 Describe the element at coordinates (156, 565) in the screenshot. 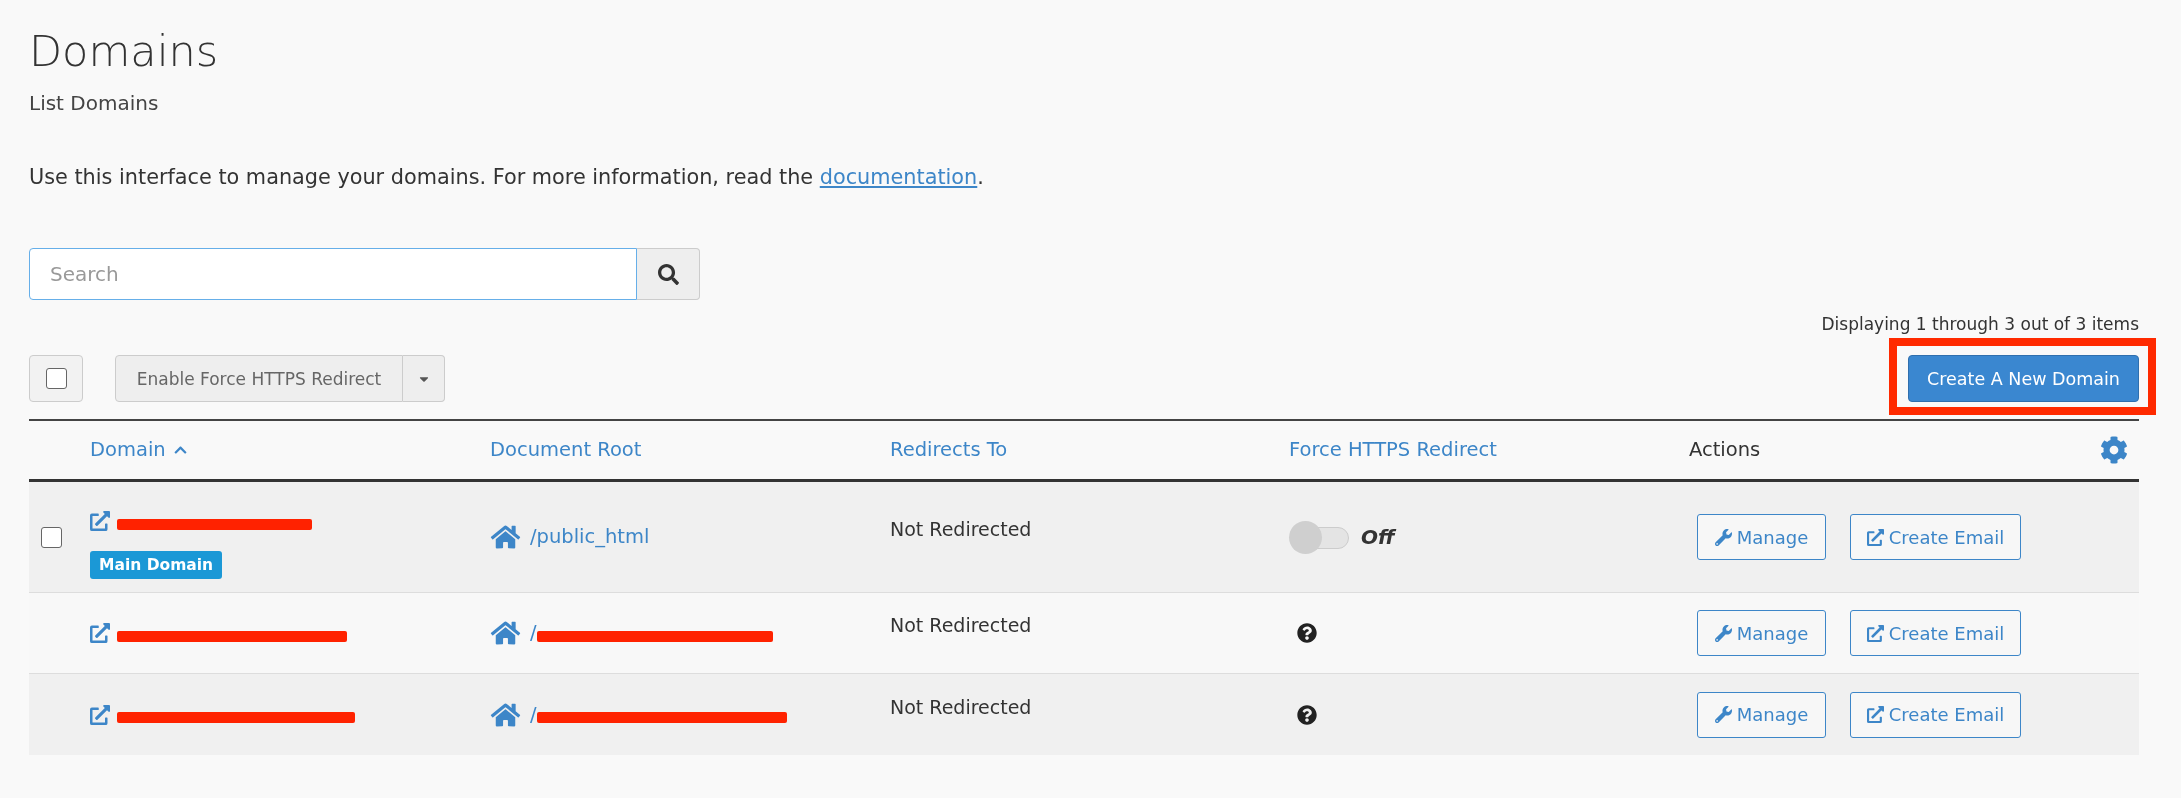

I see `main-domain-badge: Main Domain` at that location.